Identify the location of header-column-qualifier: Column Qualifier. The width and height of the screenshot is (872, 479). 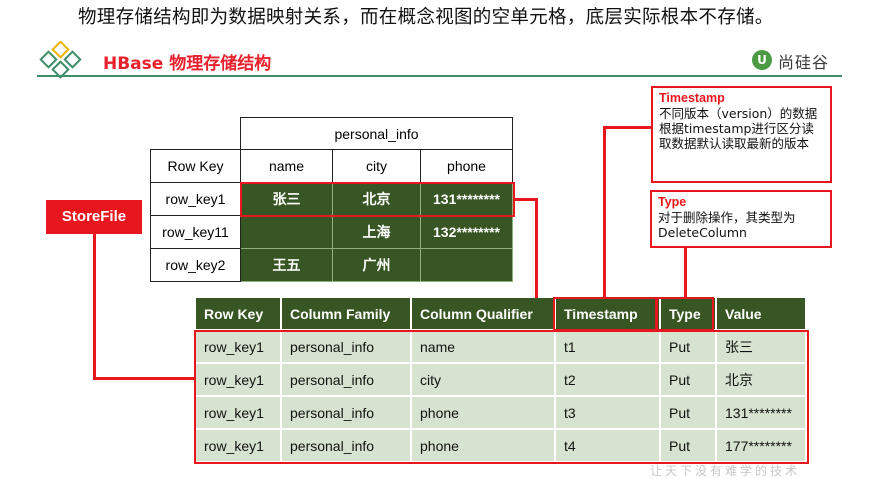
(483, 314).